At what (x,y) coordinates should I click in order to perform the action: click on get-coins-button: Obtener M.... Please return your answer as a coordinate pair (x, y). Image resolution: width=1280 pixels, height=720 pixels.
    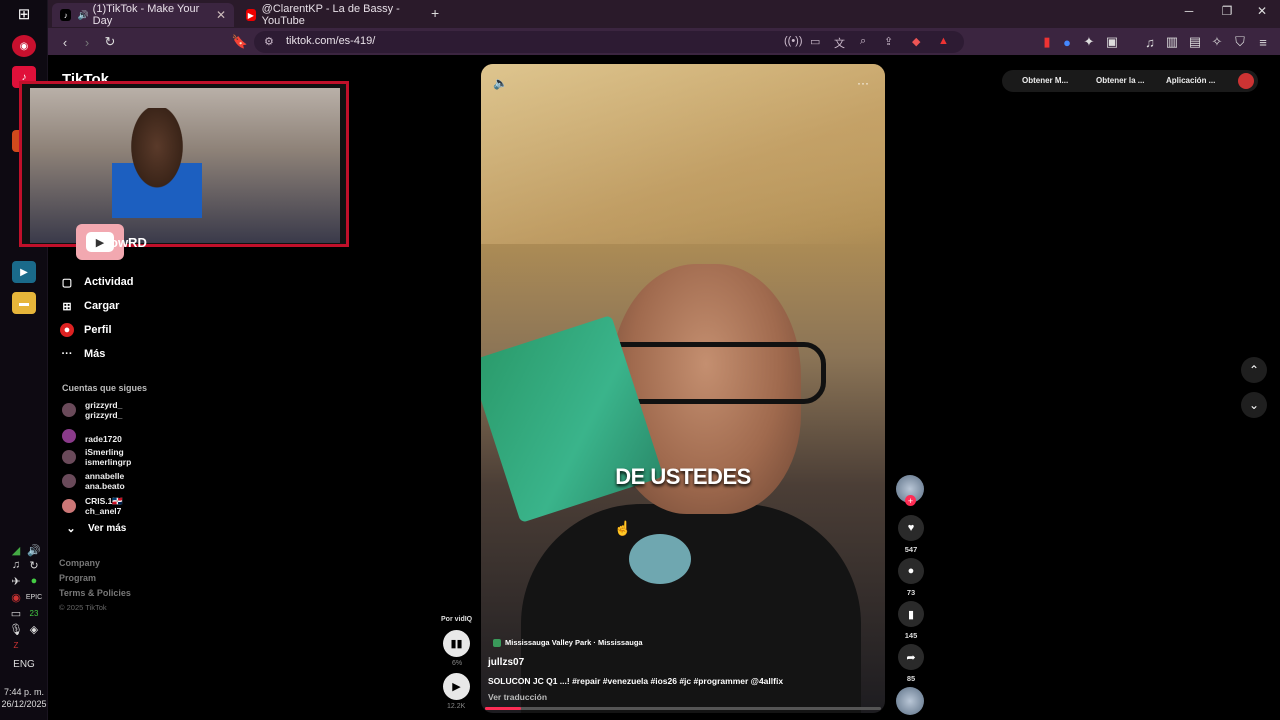
    Looking at the image, I should click on (1045, 80).